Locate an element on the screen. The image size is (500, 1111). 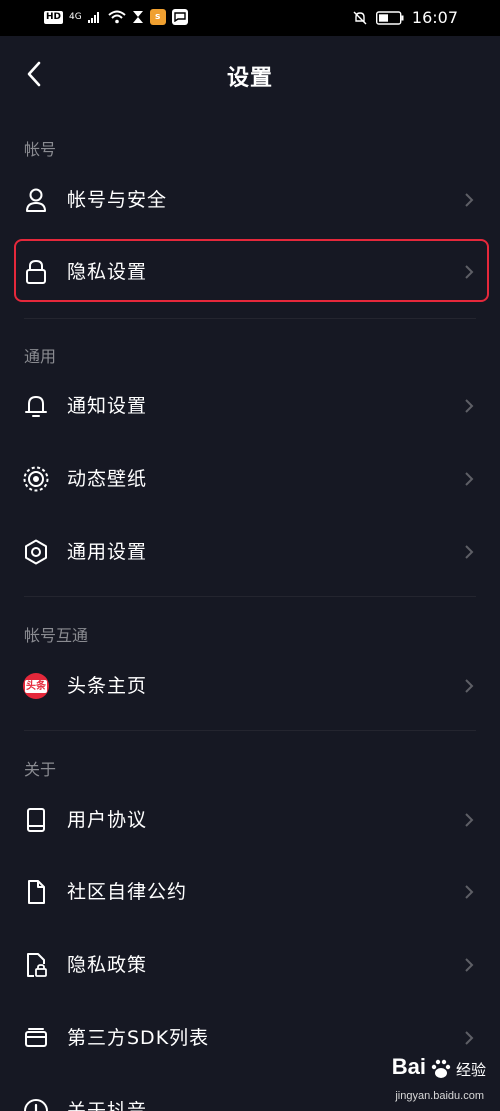
row-label: 关于抖音 is located at coordinates (107, 1105).